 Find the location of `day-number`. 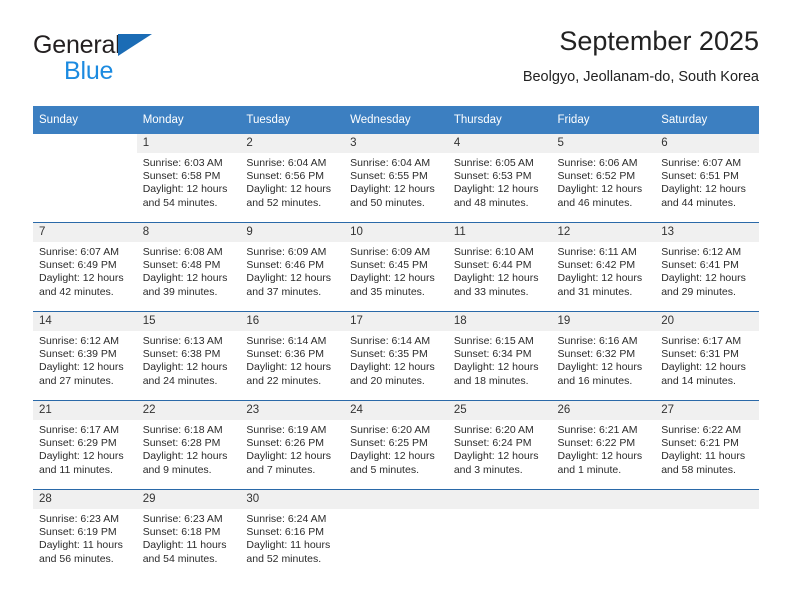

day-number is located at coordinates (707, 499).